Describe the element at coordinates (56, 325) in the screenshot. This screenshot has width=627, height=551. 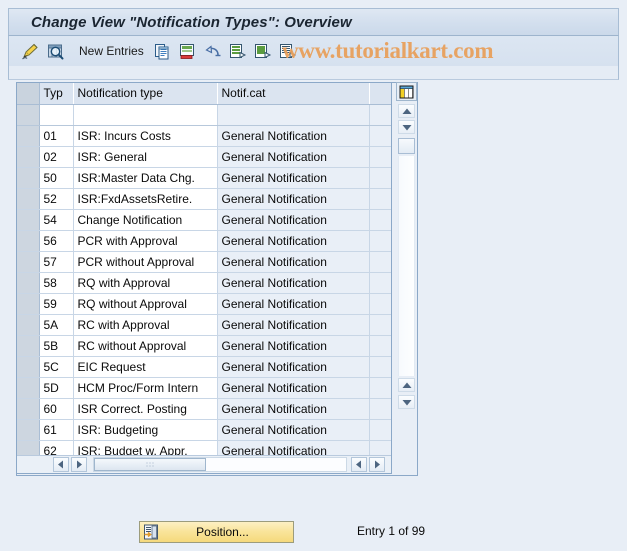
I see `cell-typ: 5A` at that location.